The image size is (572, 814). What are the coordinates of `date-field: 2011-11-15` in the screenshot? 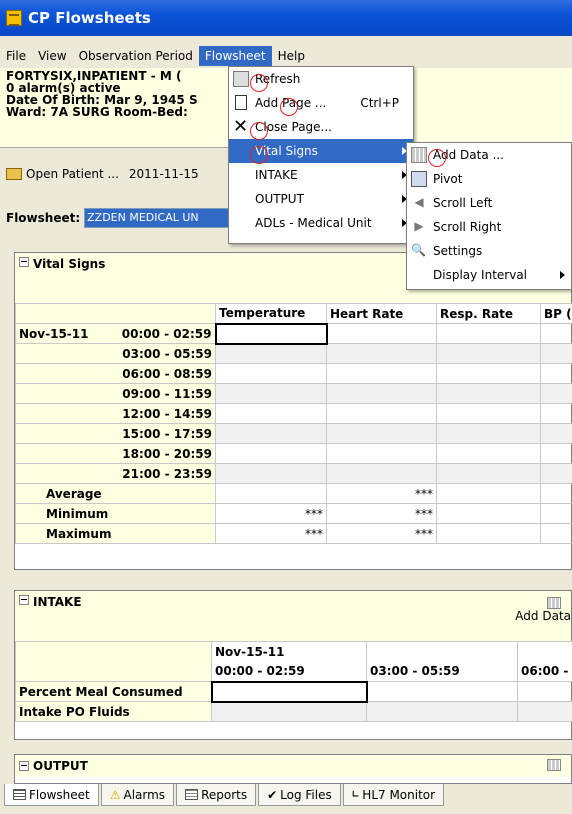 It's located at (164, 174).